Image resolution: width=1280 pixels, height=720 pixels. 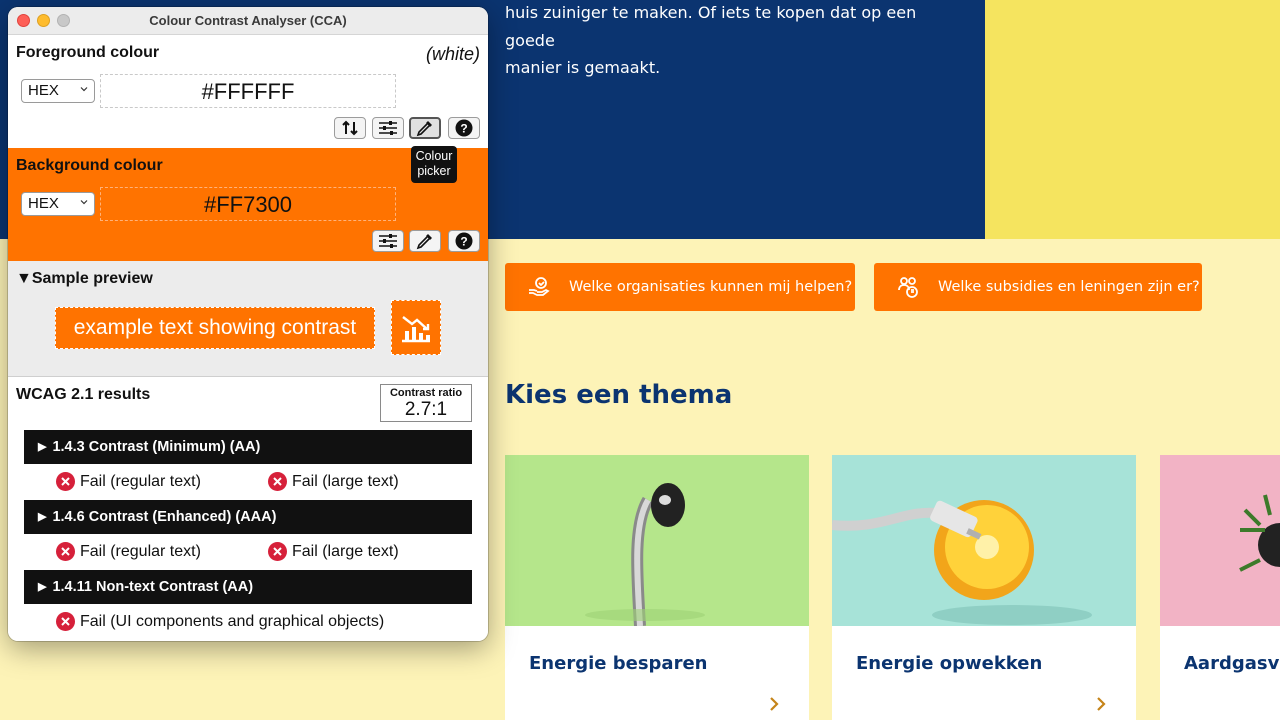 What do you see at coordinates (962, 562) in the screenshot?
I see `lemon-plug-illustration` at bounding box center [962, 562].